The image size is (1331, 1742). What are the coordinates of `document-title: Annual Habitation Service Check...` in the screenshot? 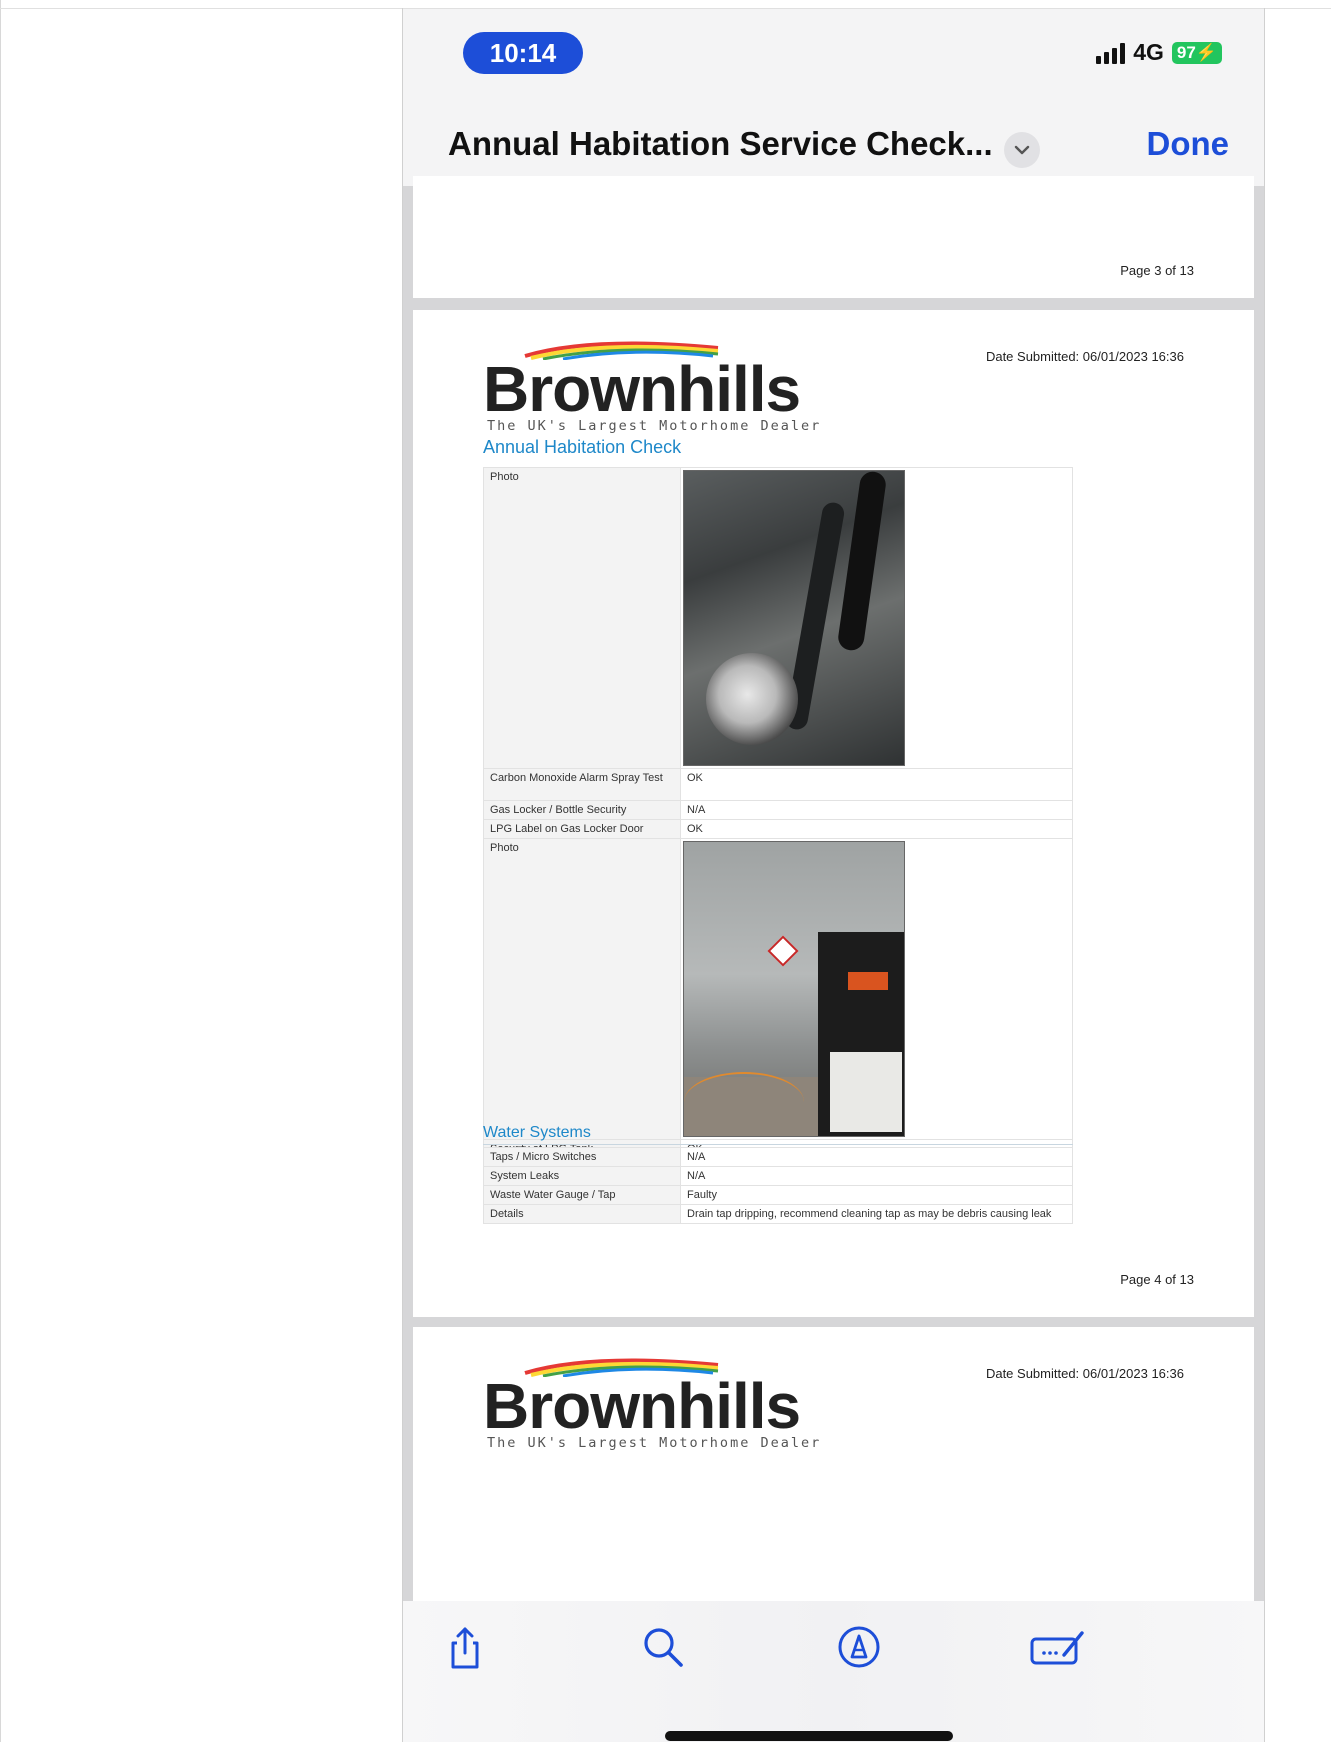 It's located at (720, 144).